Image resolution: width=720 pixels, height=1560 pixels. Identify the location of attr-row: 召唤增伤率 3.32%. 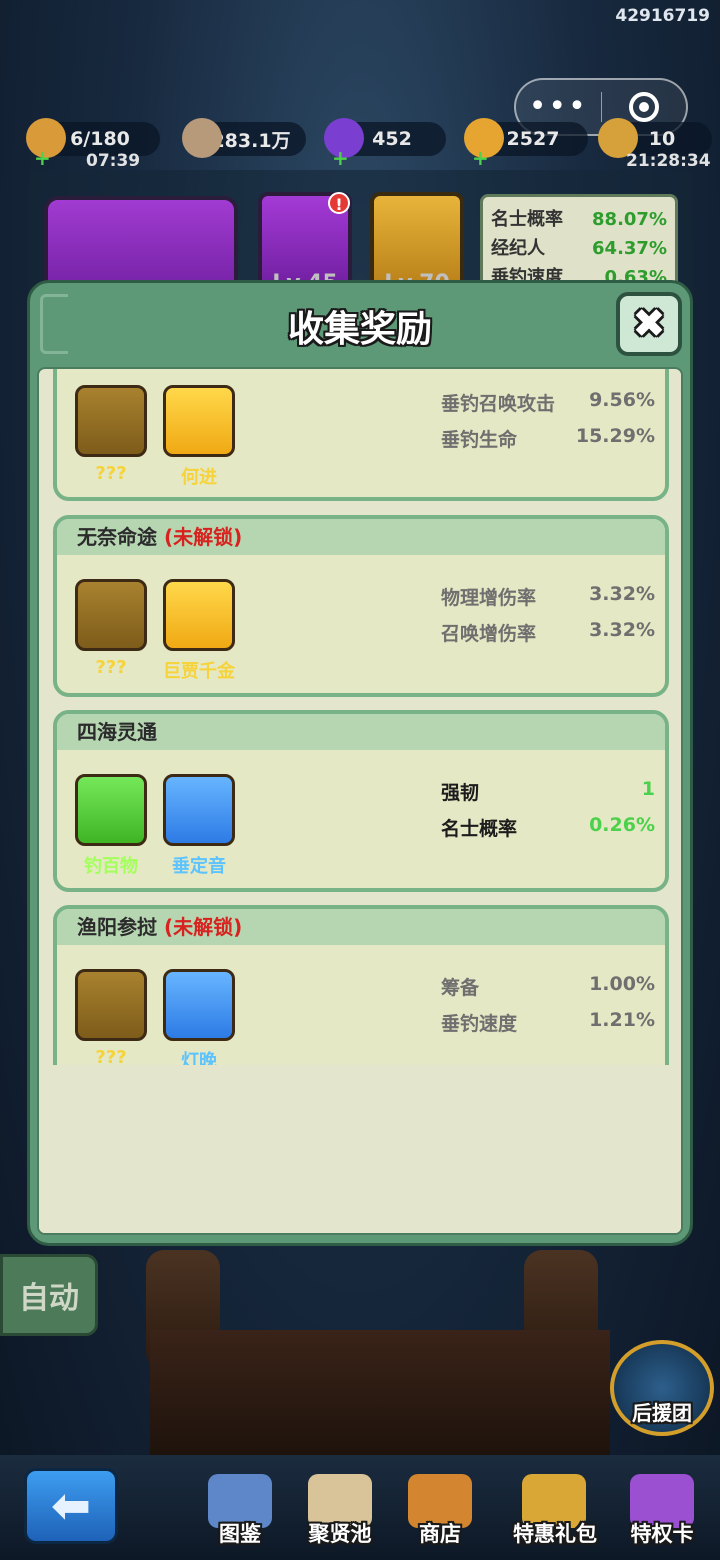
(548, 632).